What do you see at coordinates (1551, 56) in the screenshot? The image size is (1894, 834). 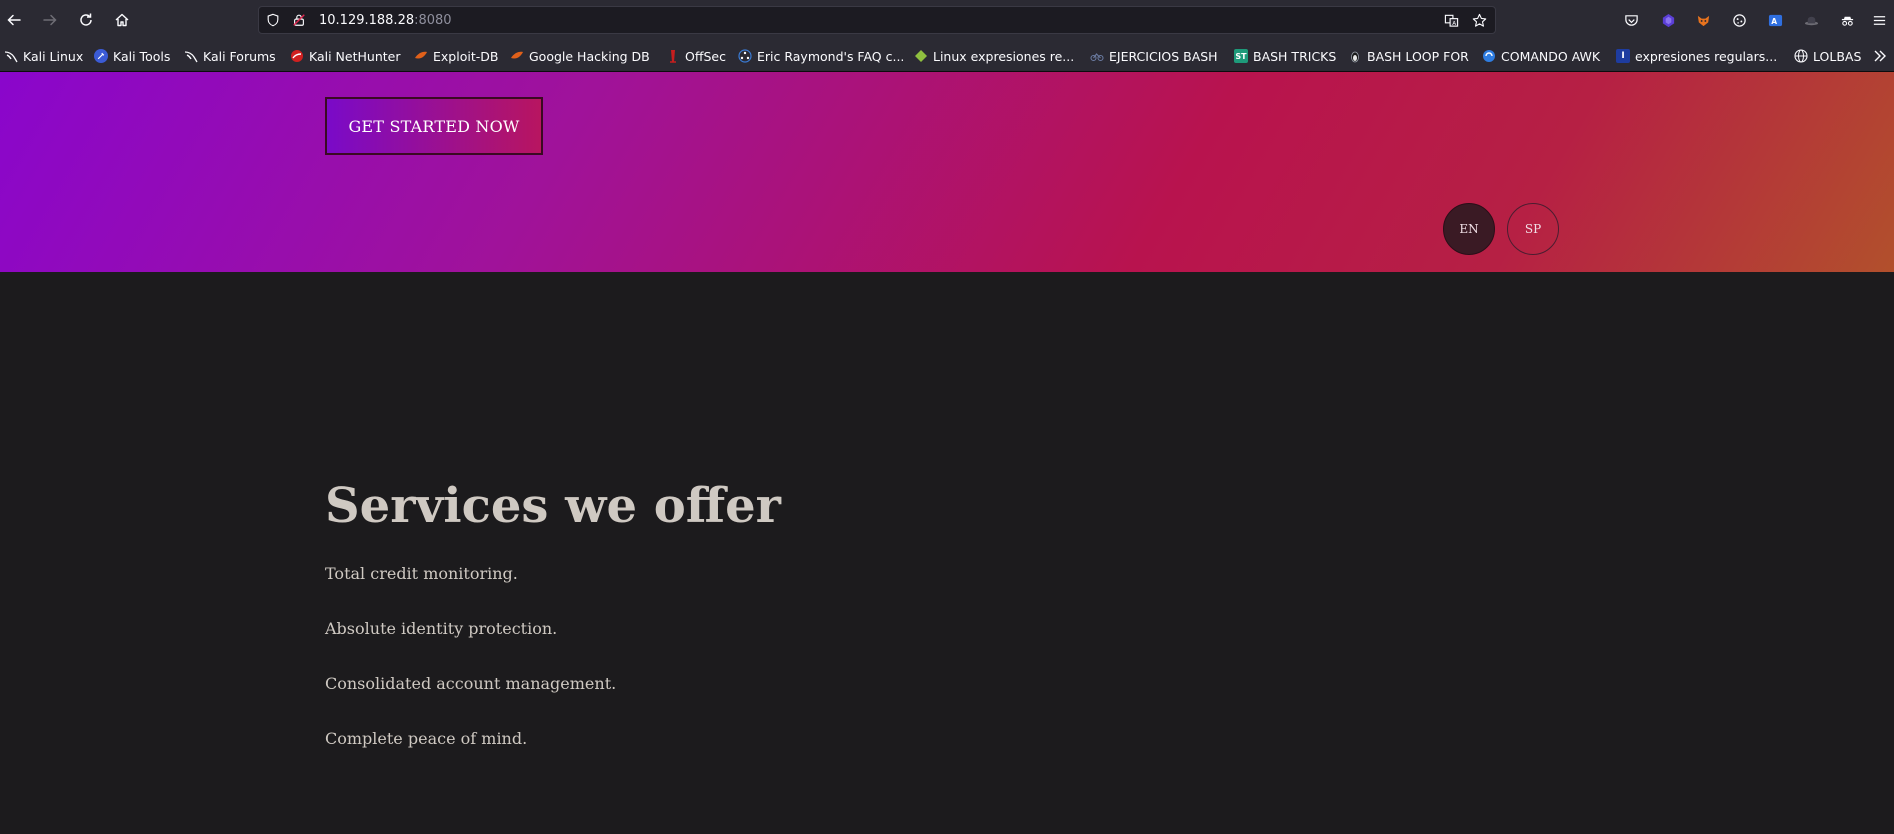 I see `bookmark-label: COMANDO AWK` at bounding box center [1551, 56].